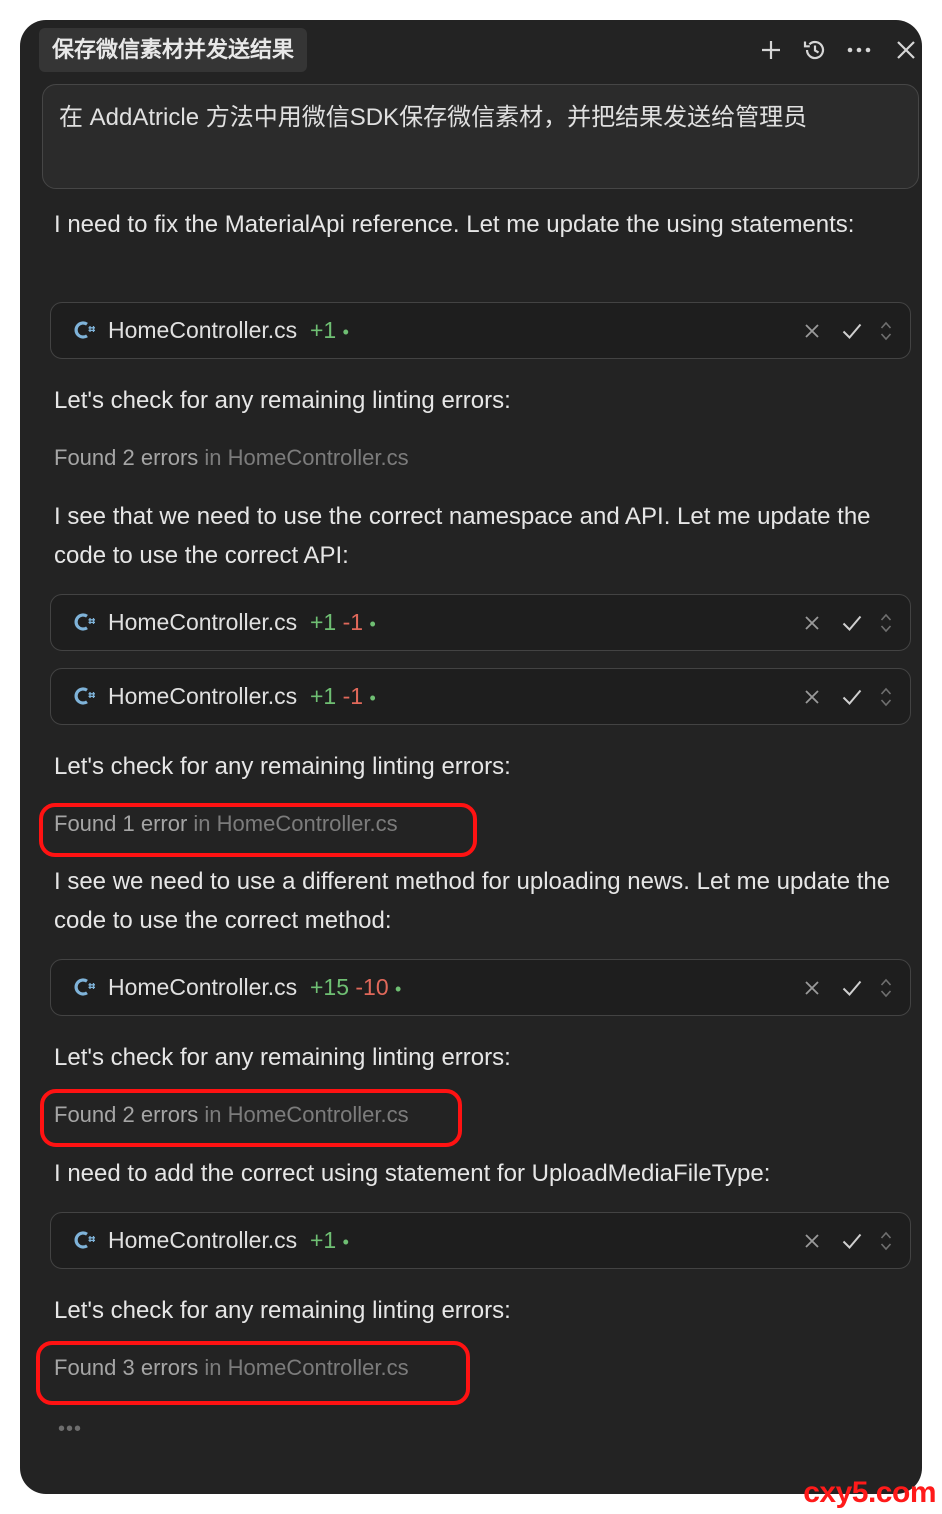  I want to click on more-icon, so click(859, 50).